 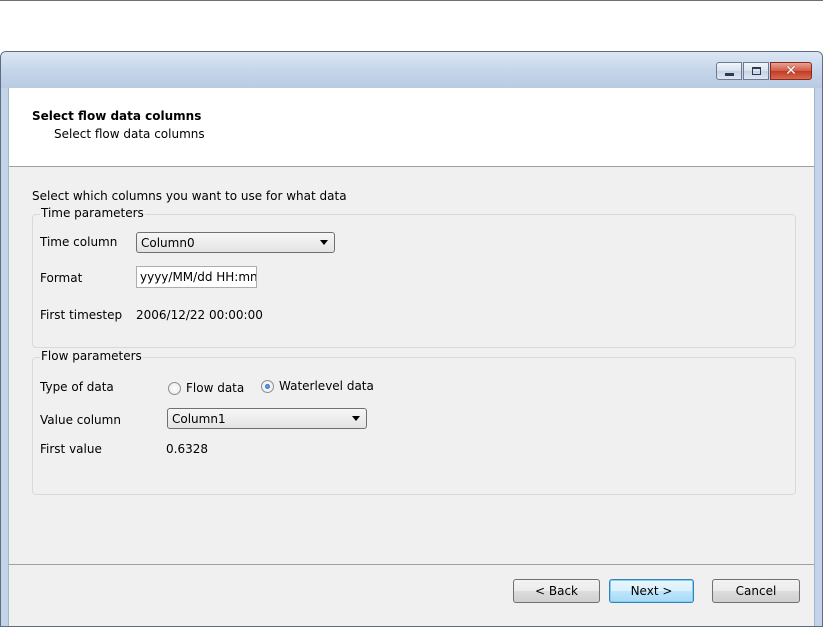 What do you see at coordinates (267, 386) in the screenshot?
I see `radio-waterlevel-data-circle` at bounding box center [267, 386].